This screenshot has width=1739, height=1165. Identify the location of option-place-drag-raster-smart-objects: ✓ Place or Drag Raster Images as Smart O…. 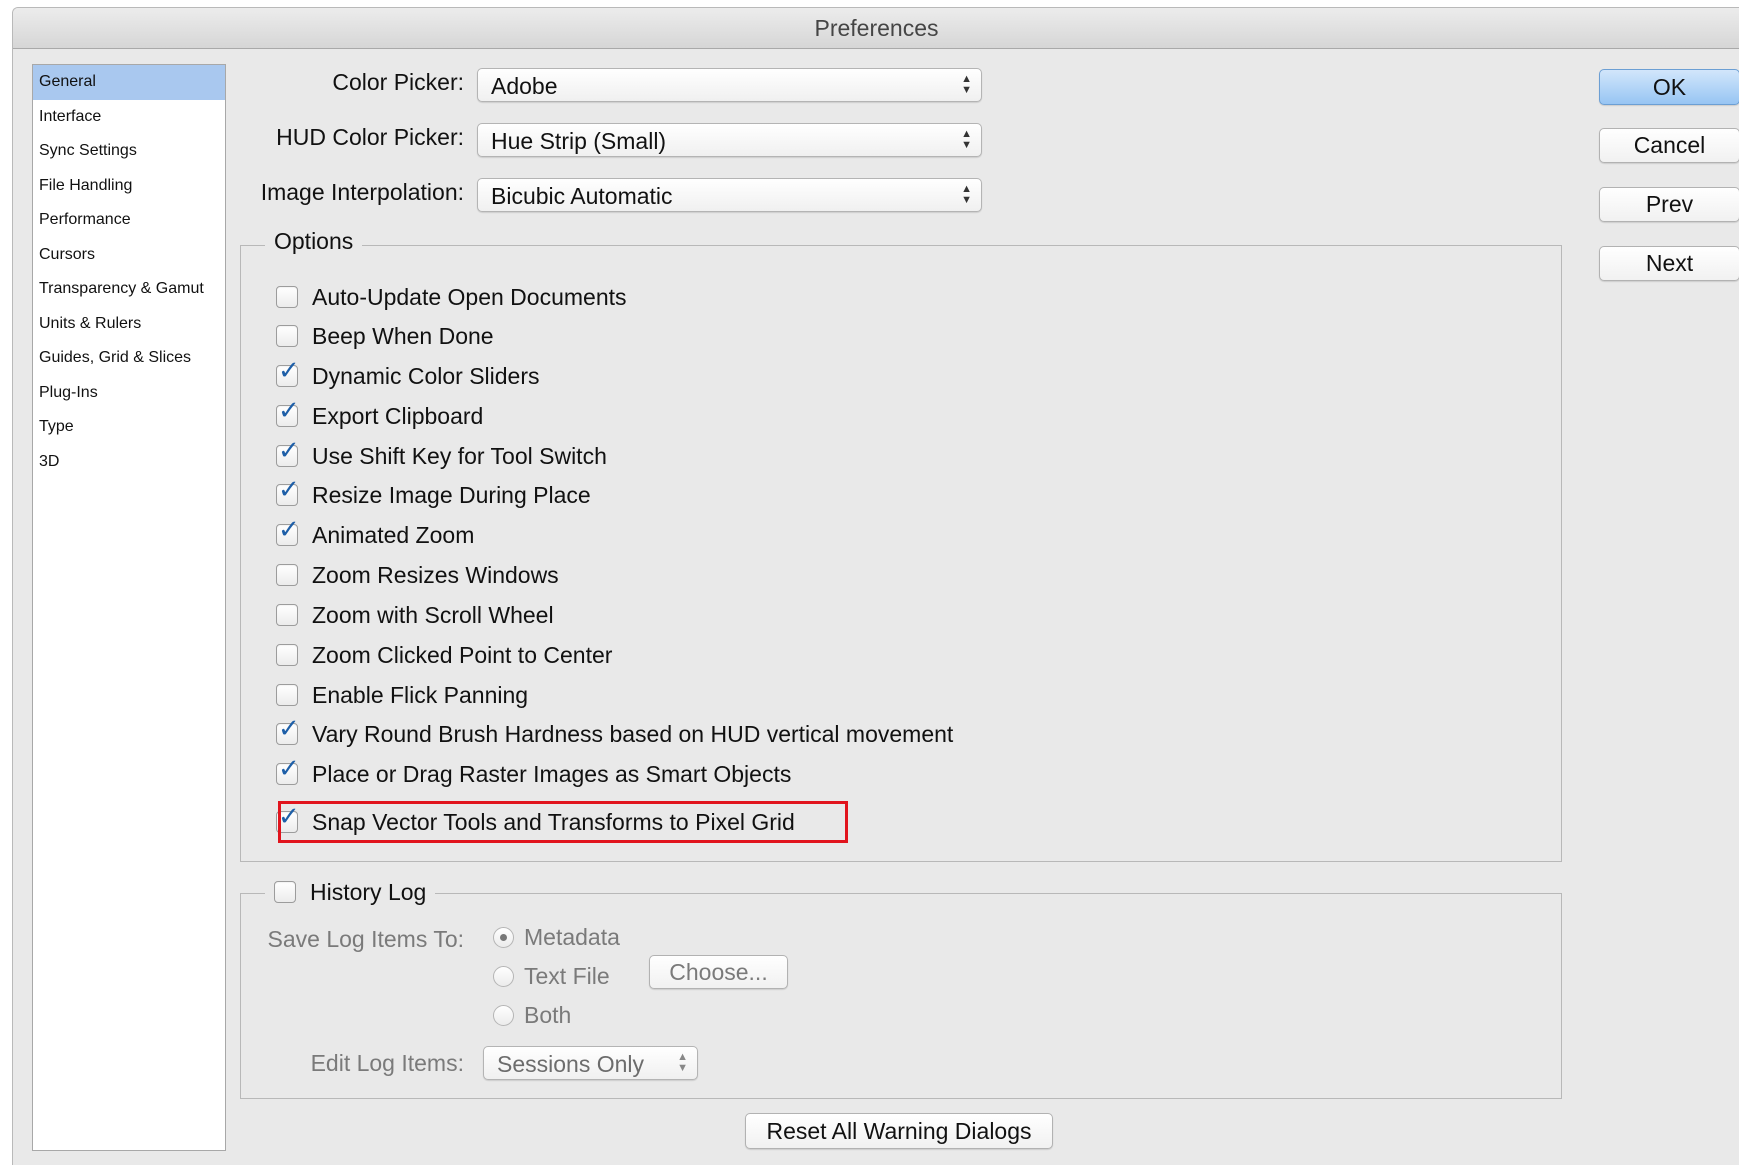
(534, 773).